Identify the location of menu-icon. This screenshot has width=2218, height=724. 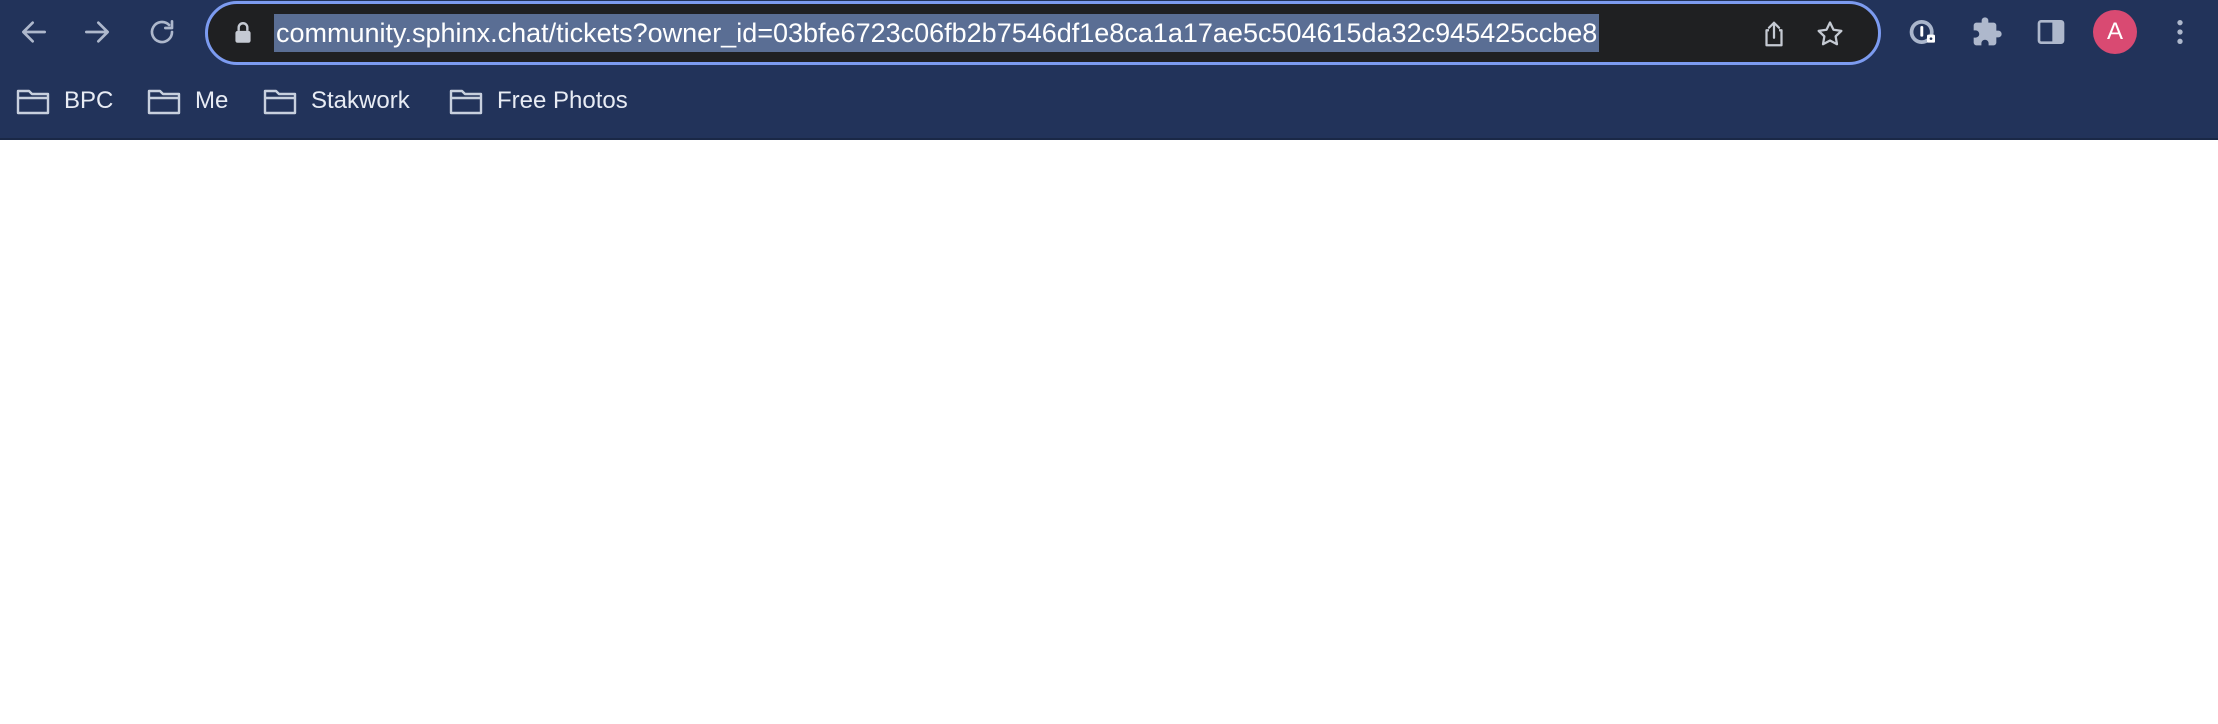
(2180, 32).